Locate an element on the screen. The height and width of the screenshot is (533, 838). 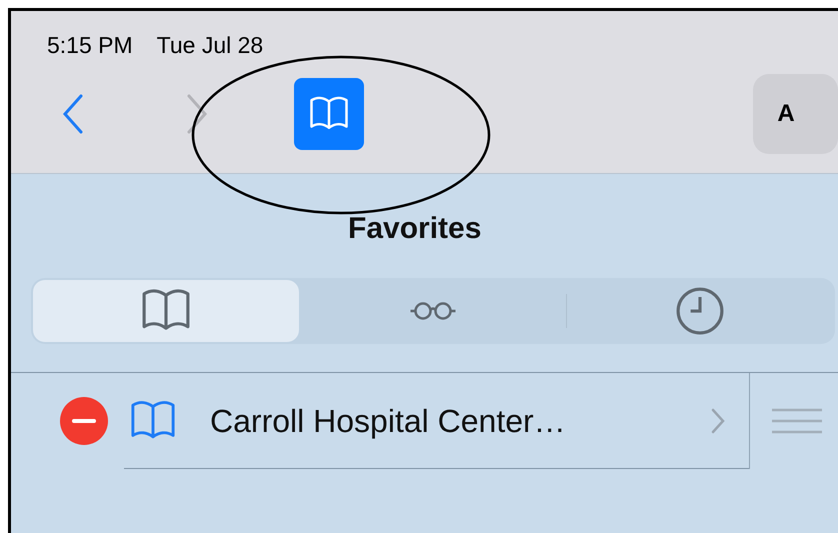
reader-button: A is located at coordinates (795, 114).